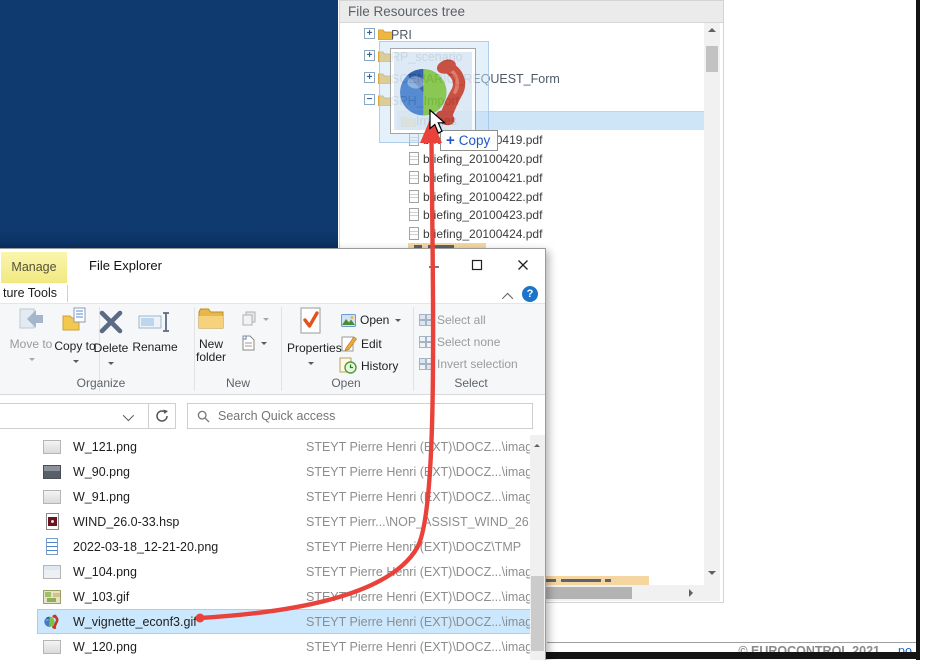 Image resolution: width=925 pixels, height=660 pixels. I want to click on file-name: WIND_26.0-33.hsp, so click(126, 522).